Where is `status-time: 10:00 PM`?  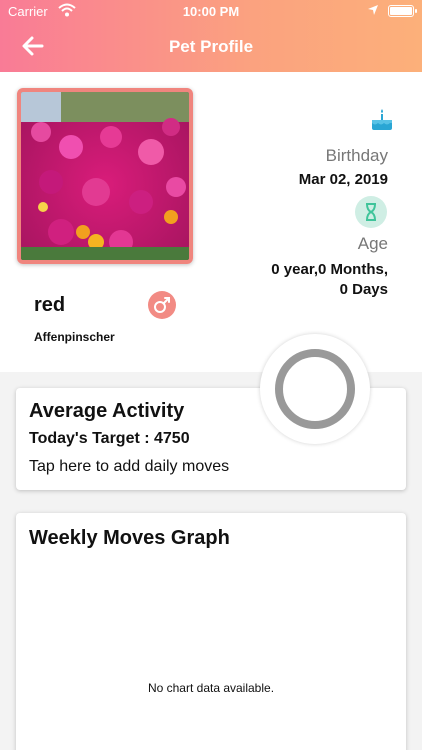 status-time: 10:00 PM is located at coordinates (211, 11).